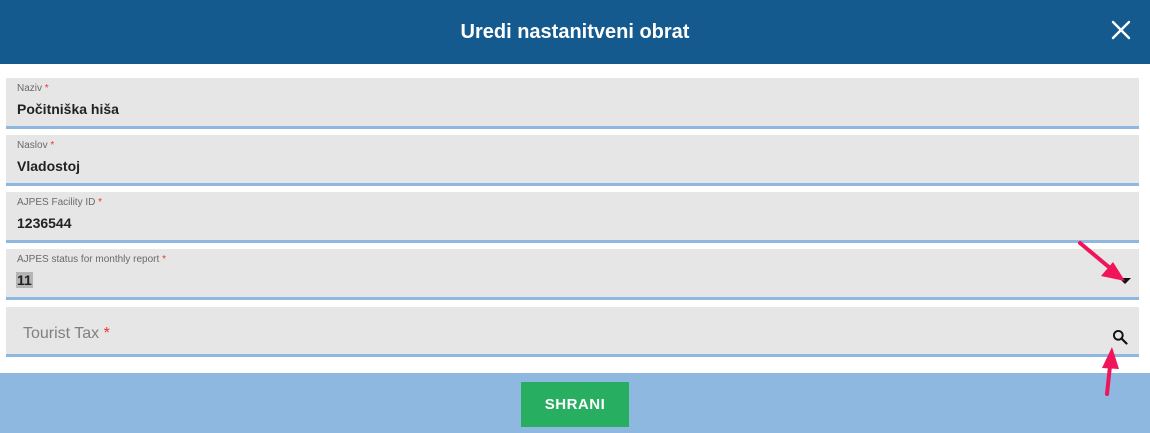 The image size is (1150, 433). Describe the element at coordinates (24, 280) in the screenshot. I see `ajpes-status-value: 11` at that location.